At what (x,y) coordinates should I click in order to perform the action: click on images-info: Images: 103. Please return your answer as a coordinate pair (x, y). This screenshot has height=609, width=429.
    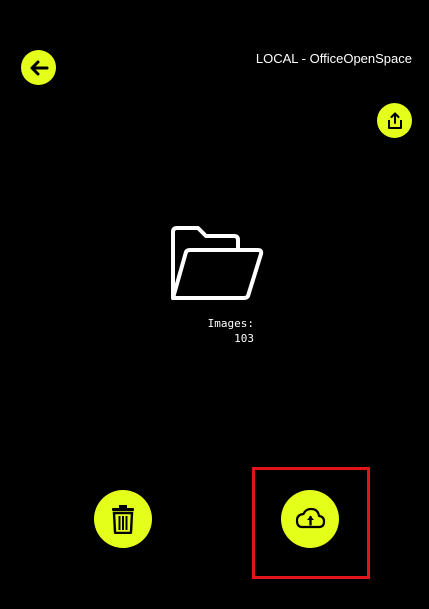
    Looking at the image, I should click on (217, 331).